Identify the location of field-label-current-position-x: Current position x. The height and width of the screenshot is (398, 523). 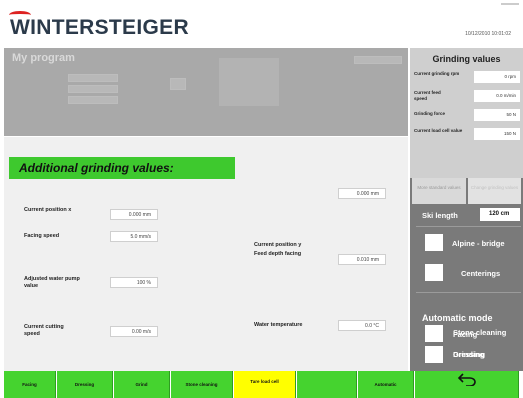
(48, 210).